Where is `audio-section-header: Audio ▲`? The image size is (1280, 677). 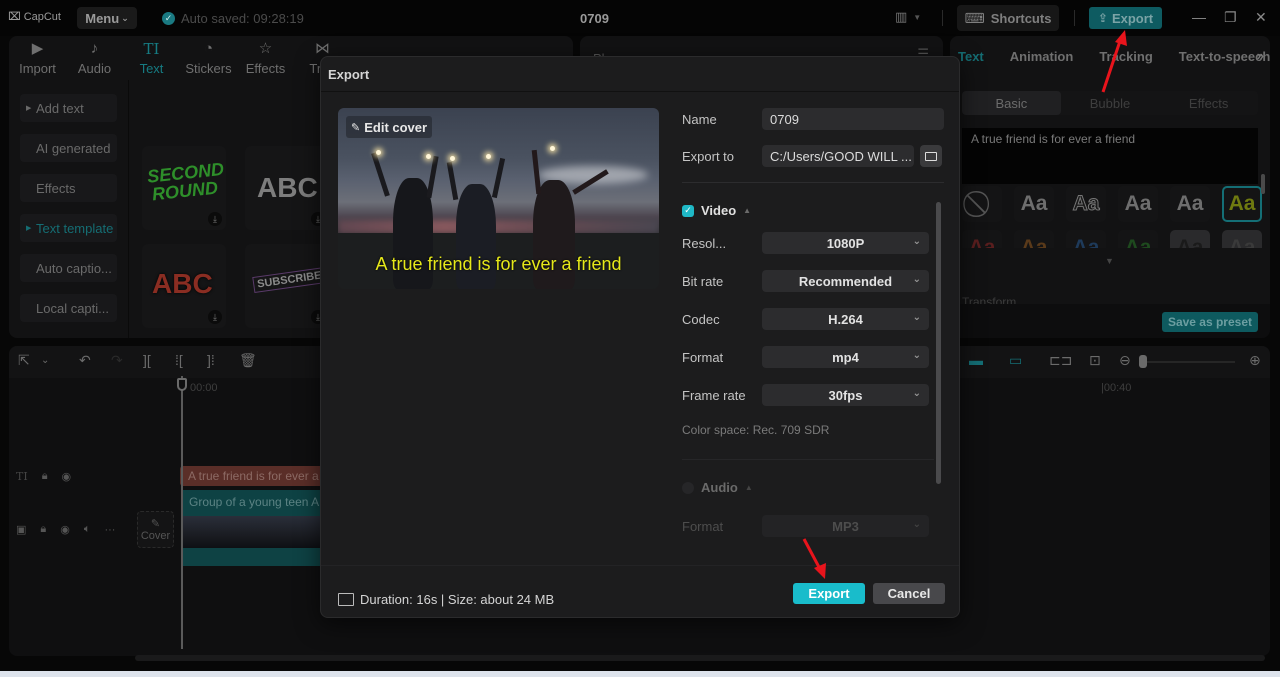
audio-section-header: Audio ▲ is located at coordinates (717, 487).